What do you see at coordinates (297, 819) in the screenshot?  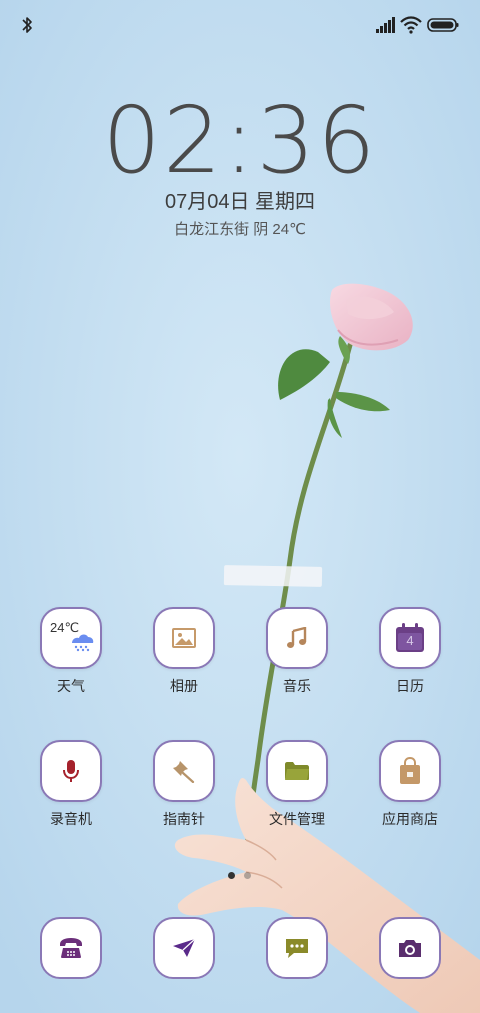 I see `app-file-manager-label: 文件管理` at bounding box center [297, 819].